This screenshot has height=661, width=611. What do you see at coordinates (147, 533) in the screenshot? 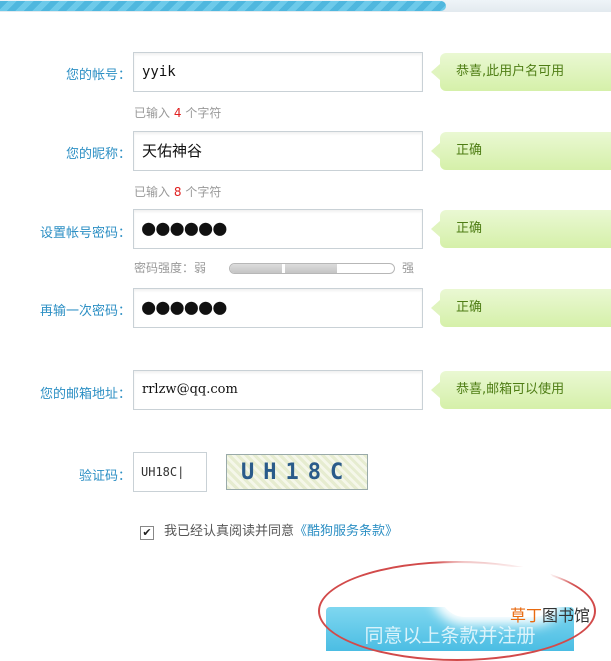
I see `agreement-checkbox: ✔` at bounding box center [147, 533].